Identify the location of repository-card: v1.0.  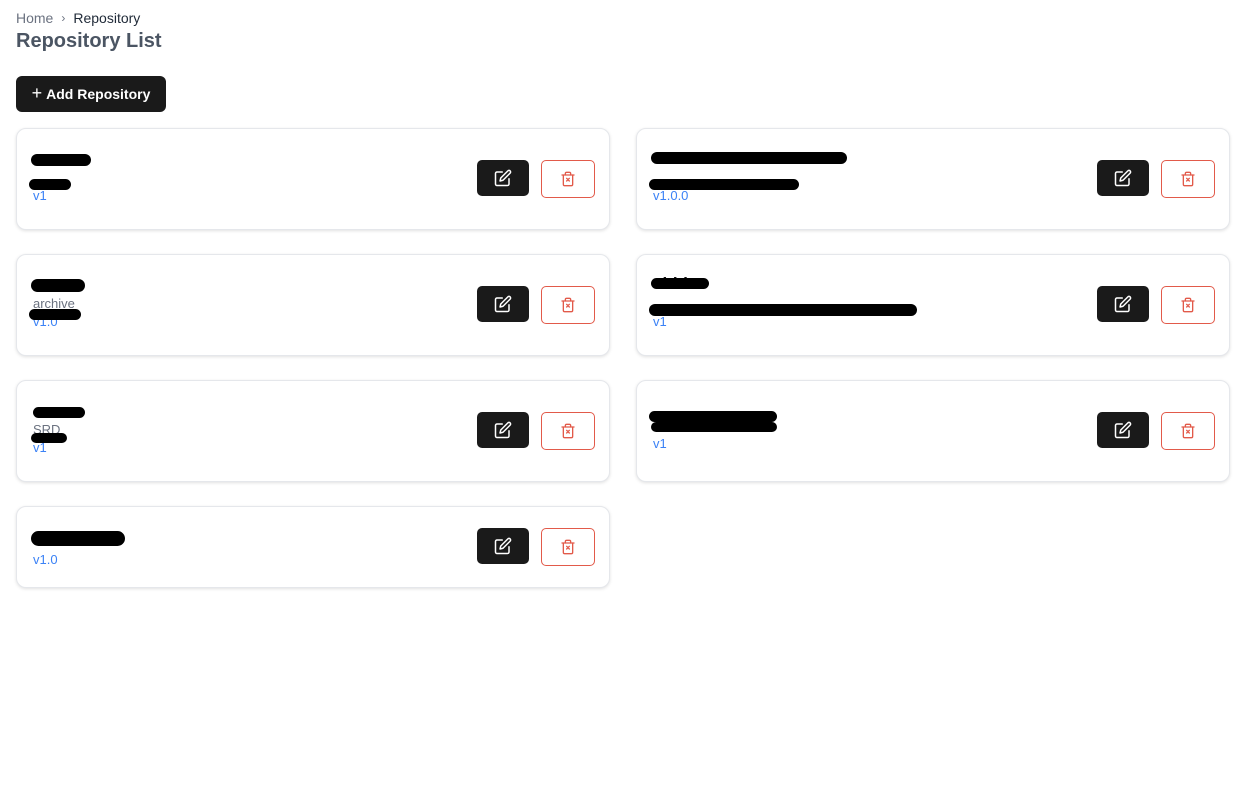
(313, 547).